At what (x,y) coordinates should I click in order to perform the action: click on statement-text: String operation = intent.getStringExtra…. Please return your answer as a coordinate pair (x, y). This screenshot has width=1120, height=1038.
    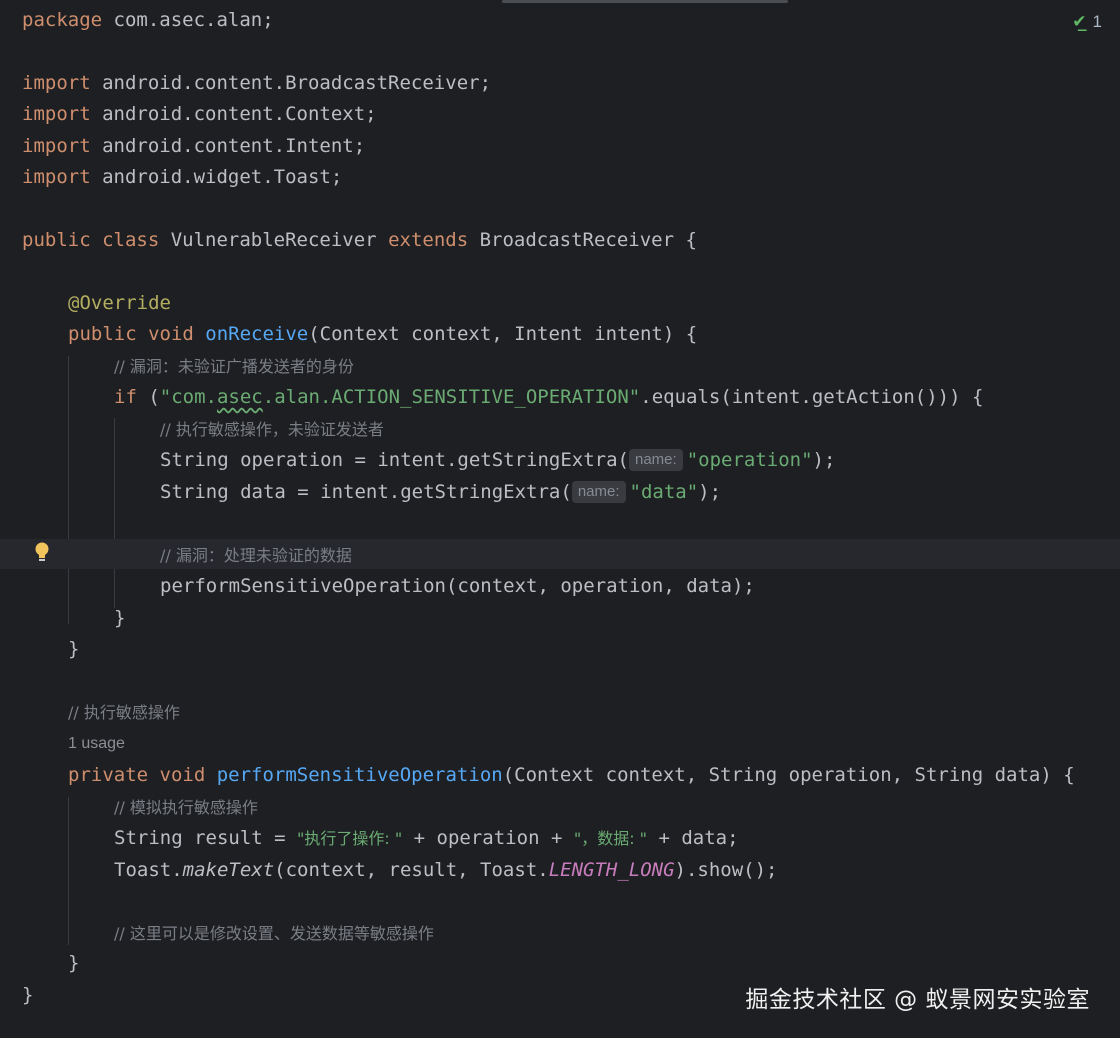
    Looking at the image, I should click on (394, 460).